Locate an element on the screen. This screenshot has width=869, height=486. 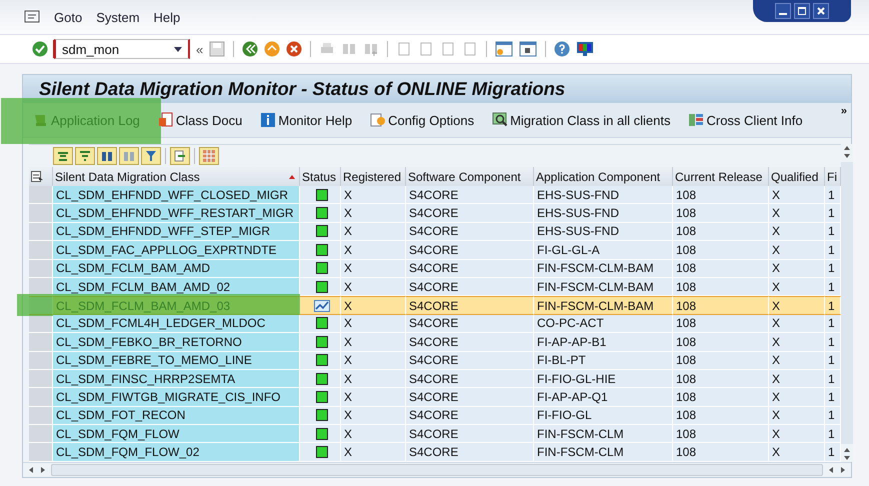
find-next-icon is located at coordinates (371, 49).